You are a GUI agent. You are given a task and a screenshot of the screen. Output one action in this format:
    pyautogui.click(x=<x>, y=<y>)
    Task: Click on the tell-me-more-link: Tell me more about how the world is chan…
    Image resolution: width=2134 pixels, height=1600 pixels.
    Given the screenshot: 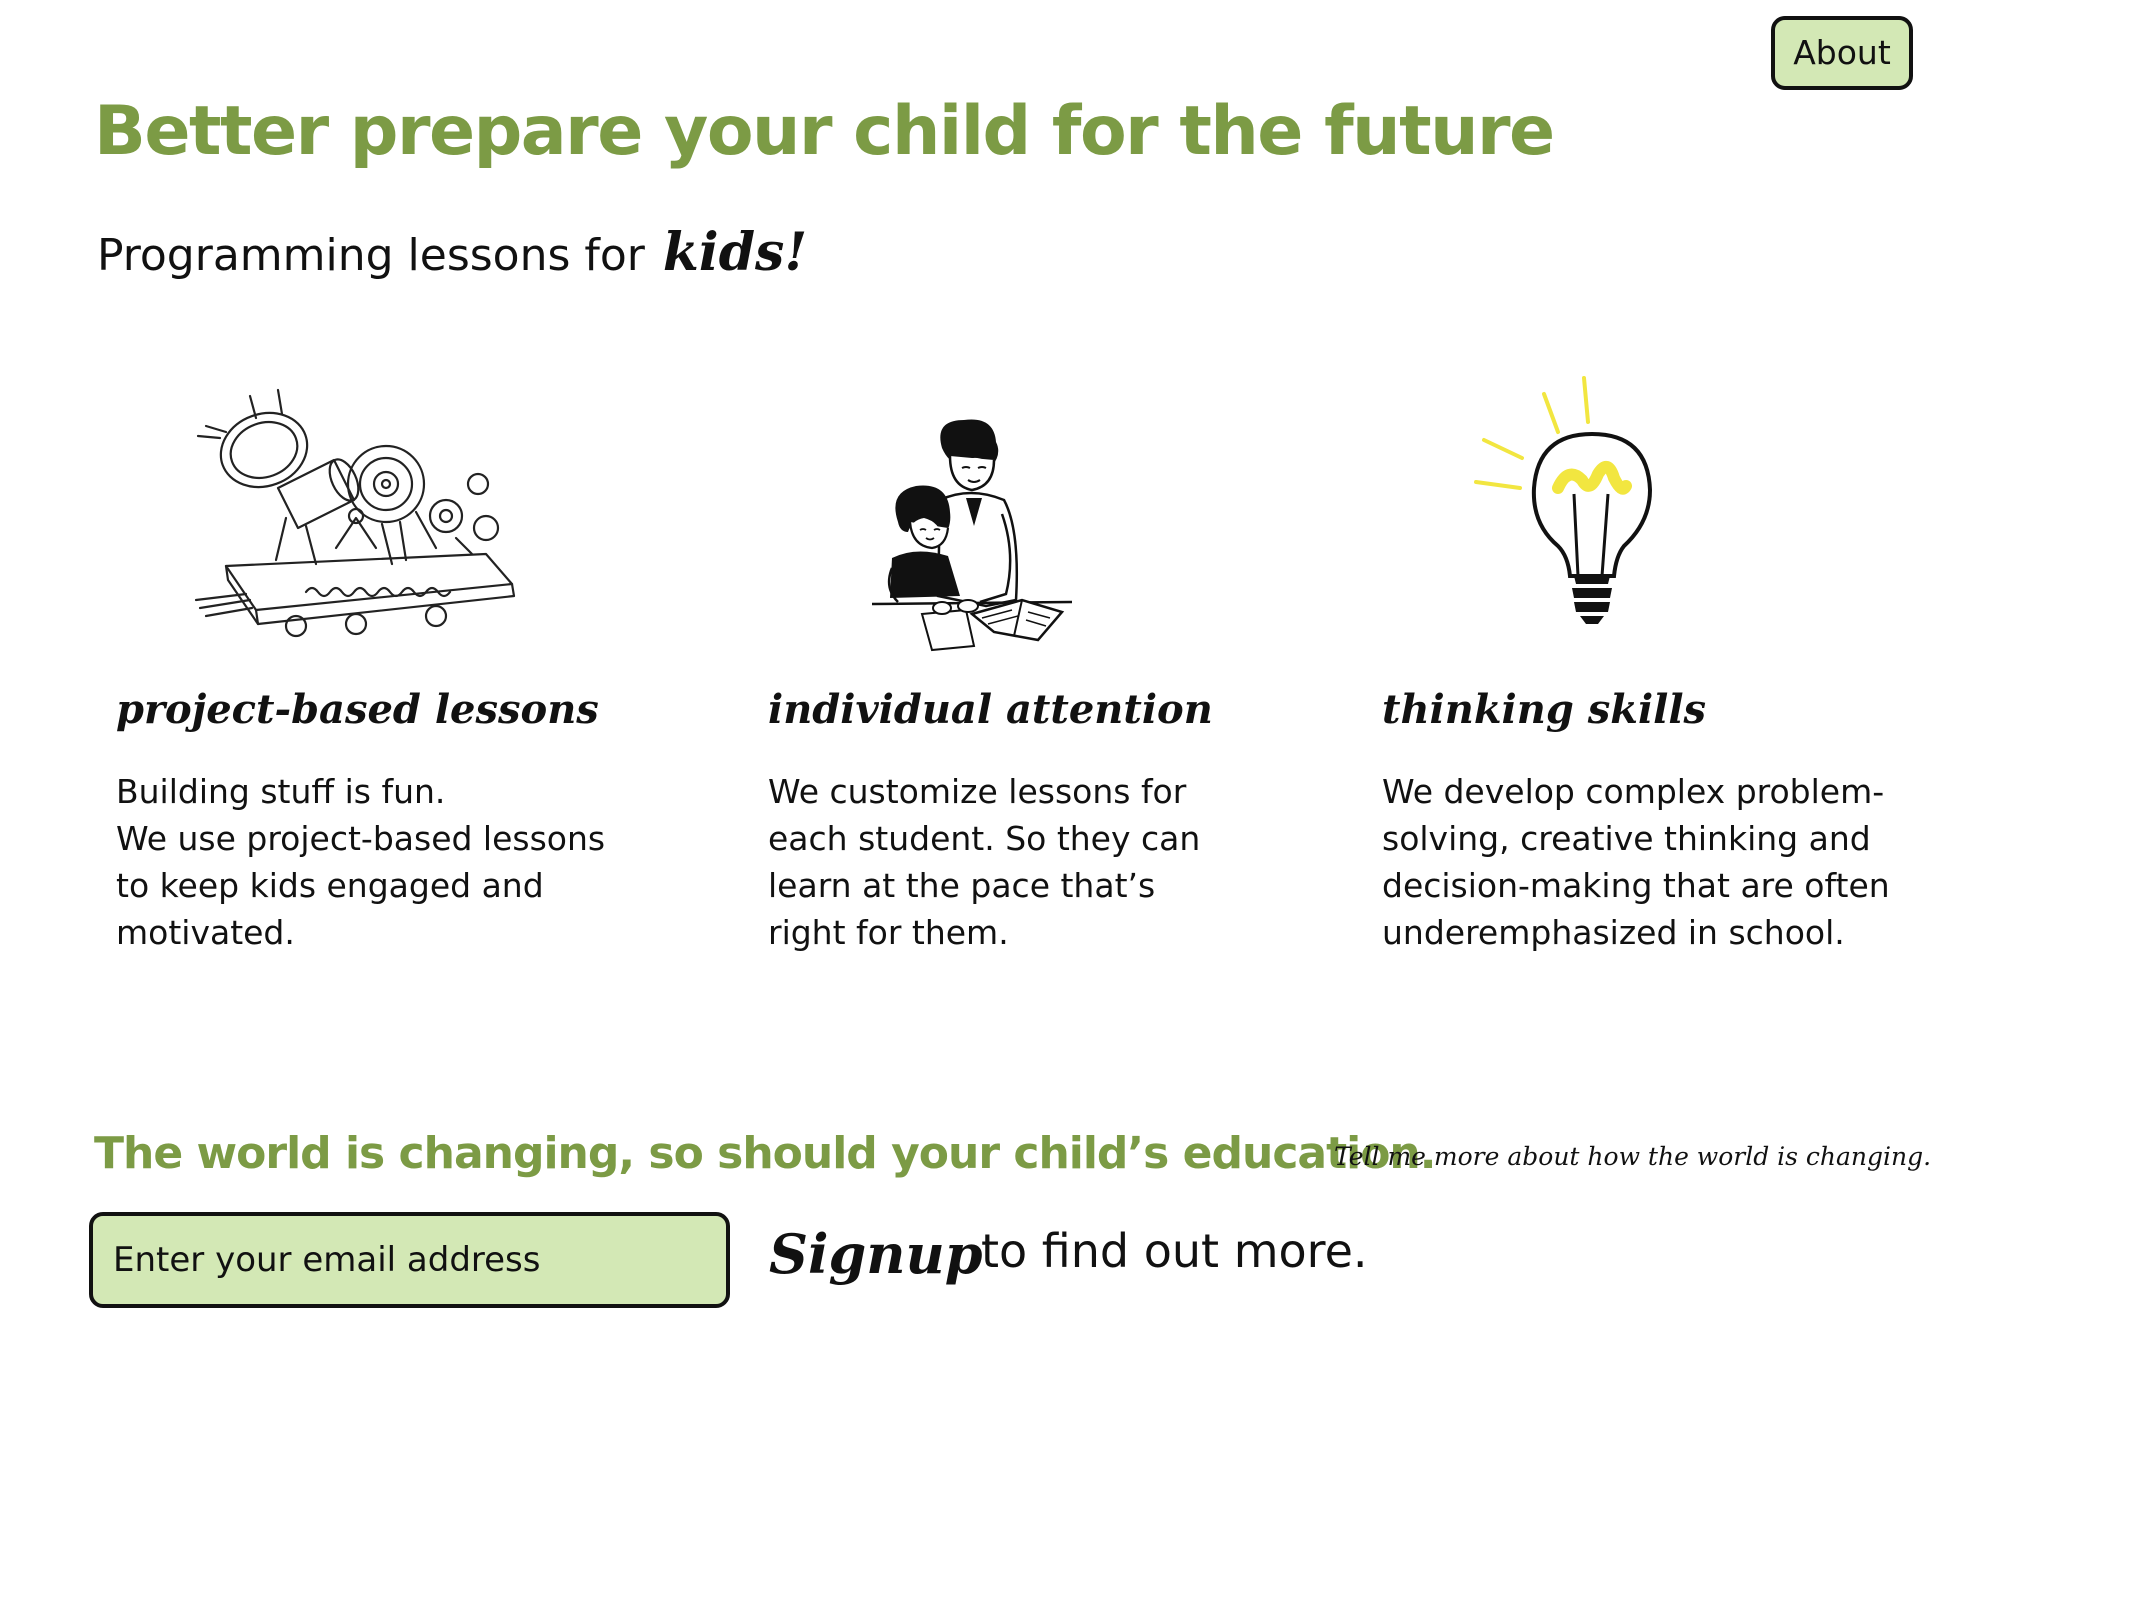 What is the action you would take?
    pyautogui.click(x=1632, y=1156)
    